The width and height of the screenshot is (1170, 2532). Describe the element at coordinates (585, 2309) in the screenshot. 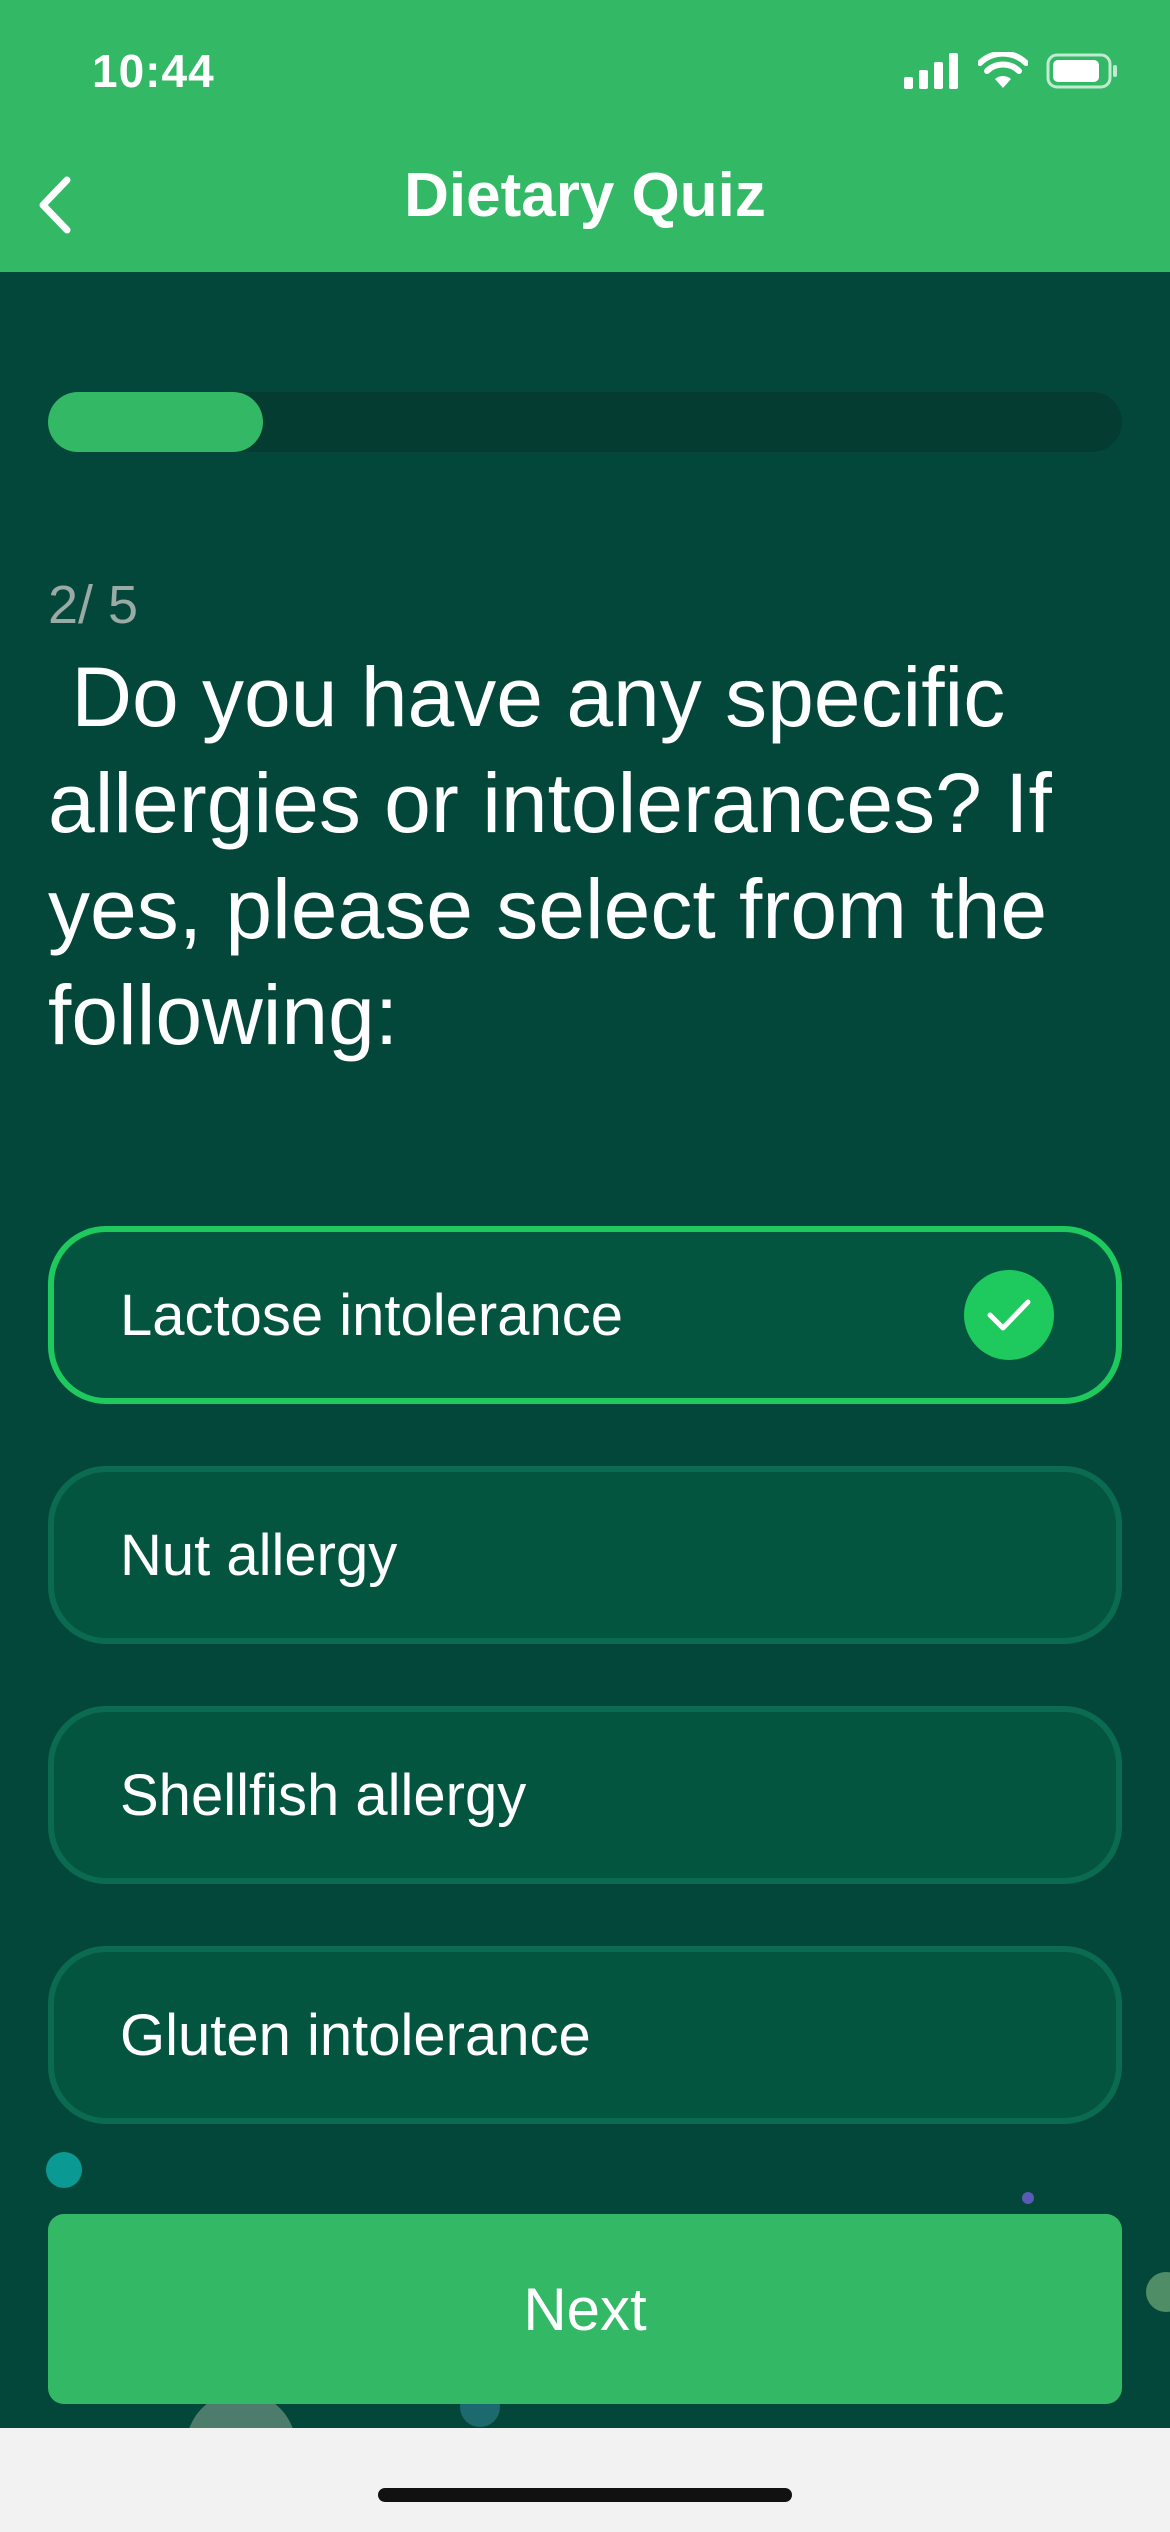

I see `next-button: Next` at that location.